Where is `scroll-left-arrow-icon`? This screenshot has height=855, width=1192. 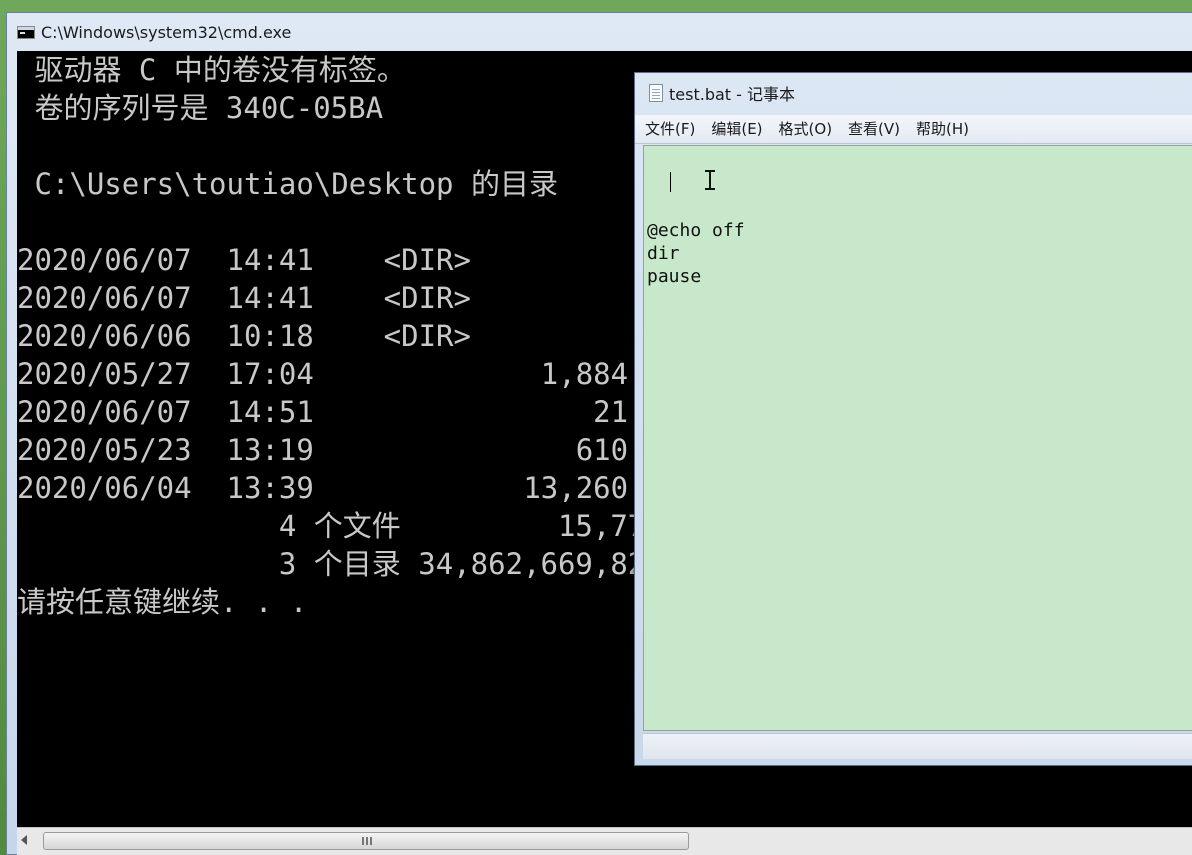
scroll-left-arrow-icon is located at coordinates (24, 840).